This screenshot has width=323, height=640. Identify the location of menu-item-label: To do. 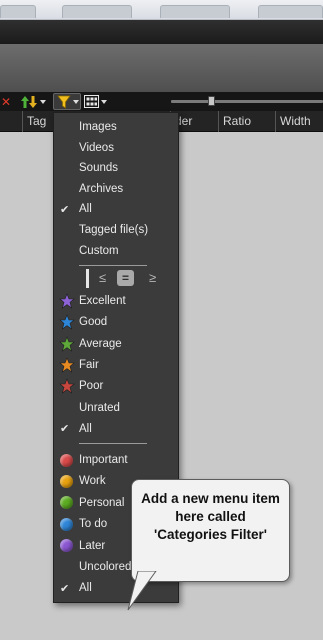
(93, 524).